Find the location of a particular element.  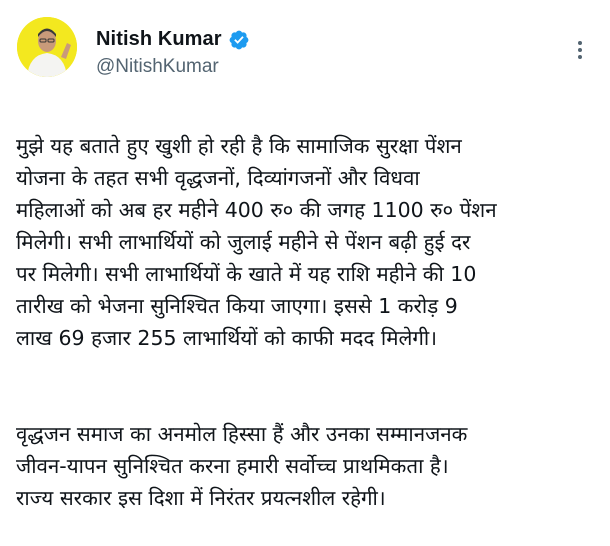

author-name-row: Nitish Kumar is located at coordinates (173, 39).